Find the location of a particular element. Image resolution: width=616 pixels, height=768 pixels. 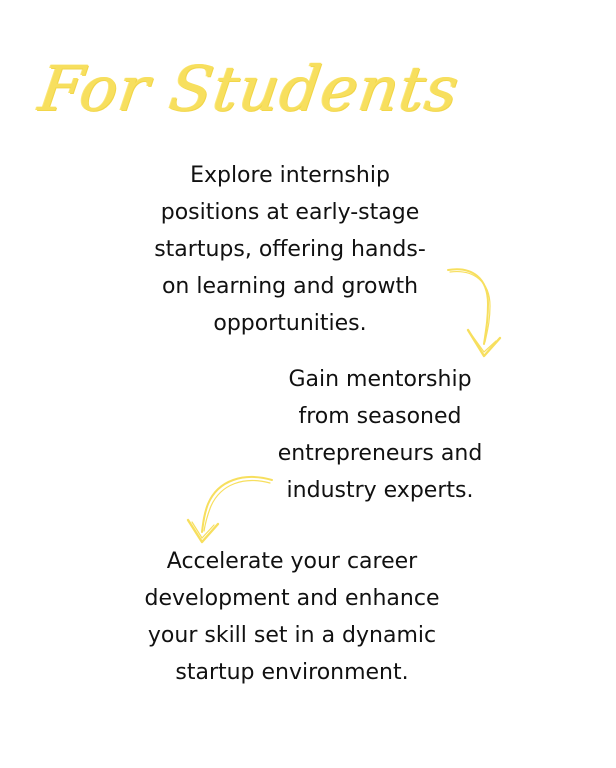

text-line: startups, offering hands- is located at coordinates (290, 249).